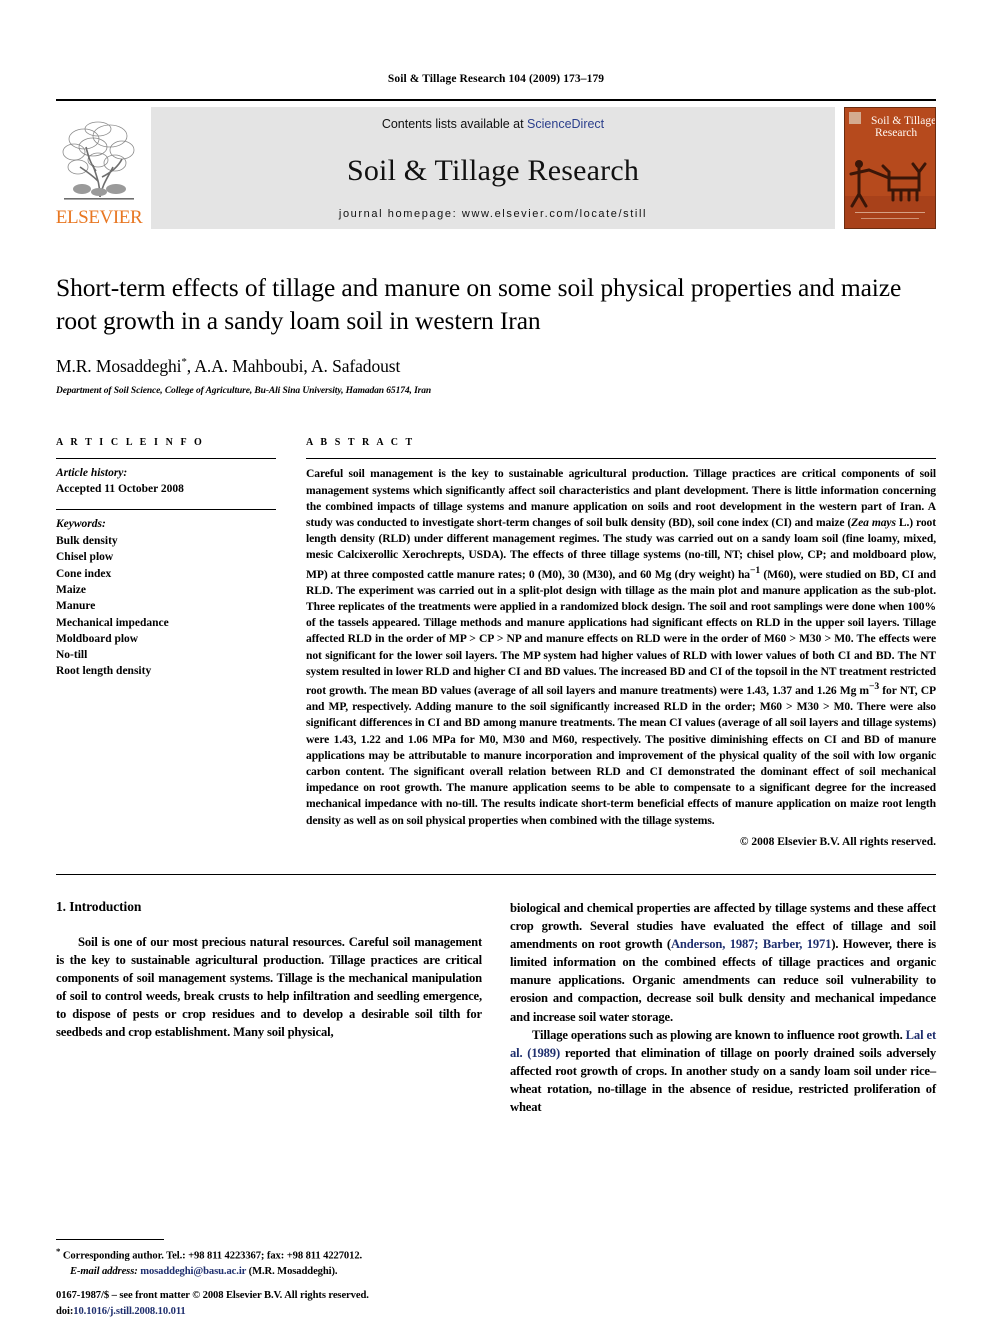 Image resolution: width=992 pixels, height=1323 pixels. I want to click on article-info-column: A R T I C L E I N F O Article history, so click(180, 642).